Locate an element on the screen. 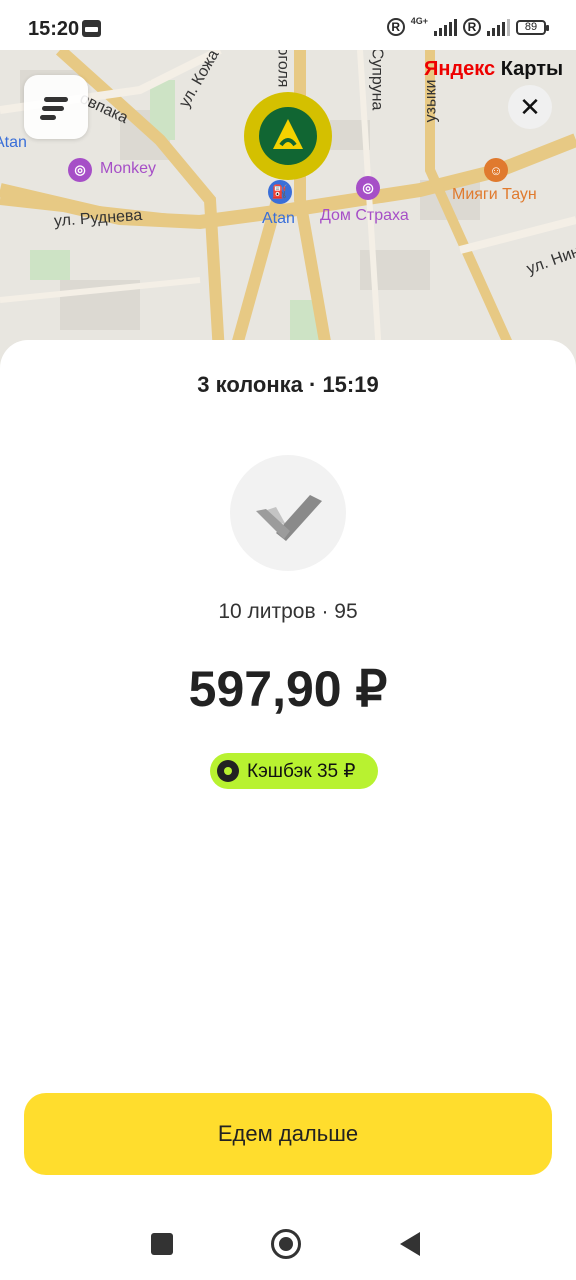  pump-and-time: 3 колонка · 15:19 is located at coordinates (288, 384).